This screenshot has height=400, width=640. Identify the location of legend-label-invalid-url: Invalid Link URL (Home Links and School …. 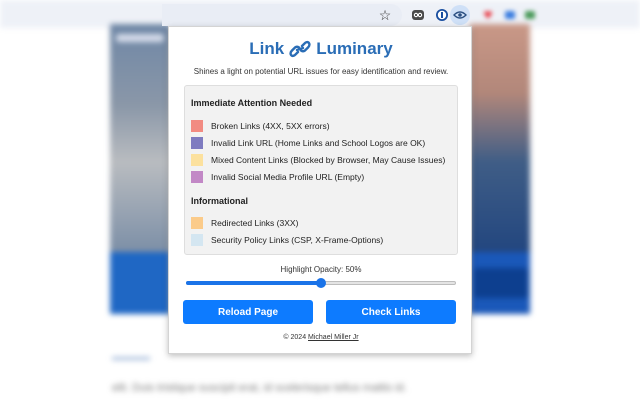
(318, 142).